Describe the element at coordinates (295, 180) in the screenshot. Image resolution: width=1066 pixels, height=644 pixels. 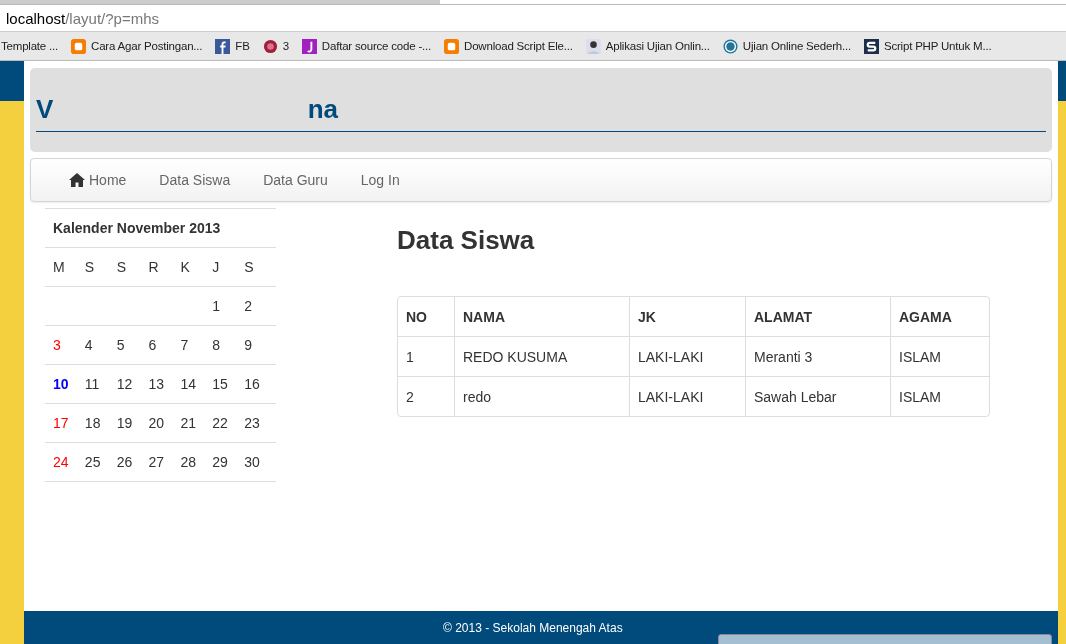
I see `nav-link: Data Guru` at that location.